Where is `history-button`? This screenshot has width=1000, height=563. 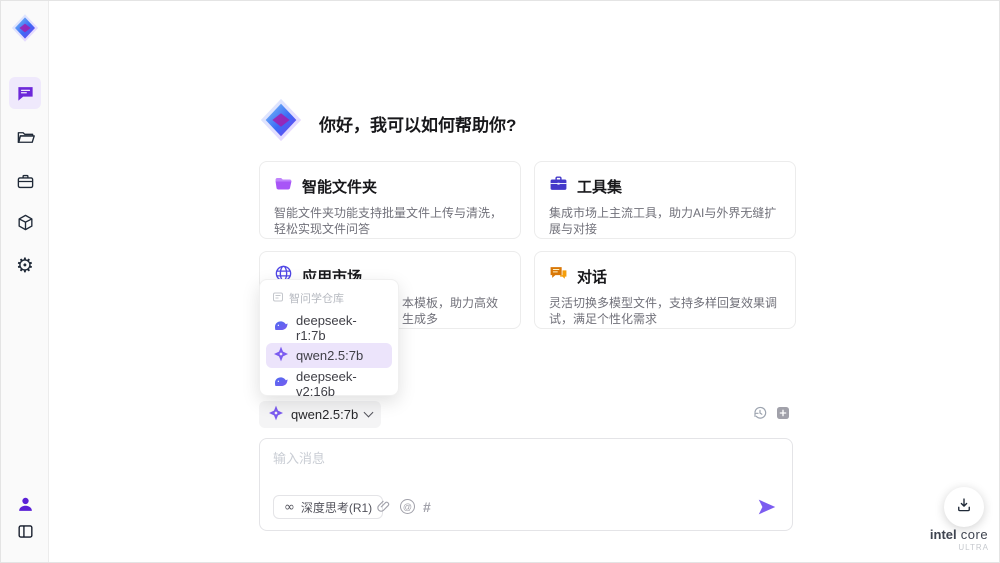 history-button is located at coordinates (760, 415).